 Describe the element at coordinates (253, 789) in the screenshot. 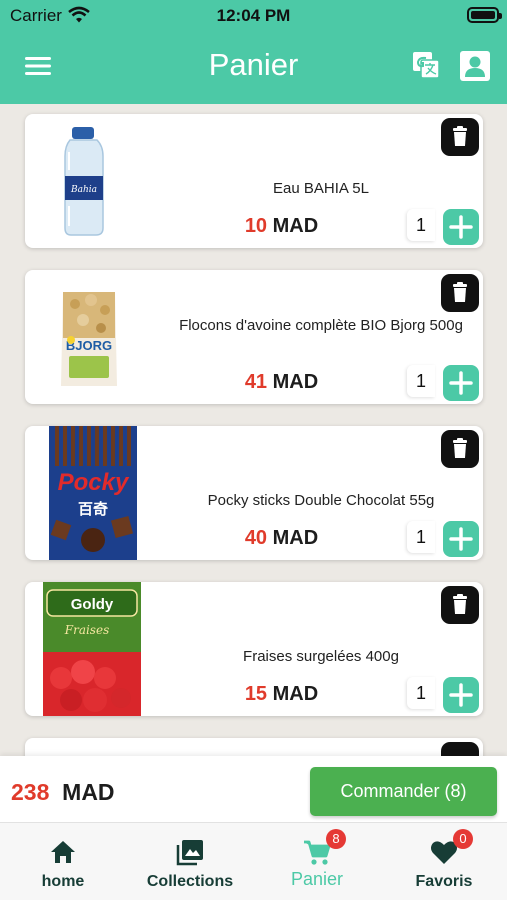

I see `cart-summary-bar: 238 MAD Commander (8)` at that location.